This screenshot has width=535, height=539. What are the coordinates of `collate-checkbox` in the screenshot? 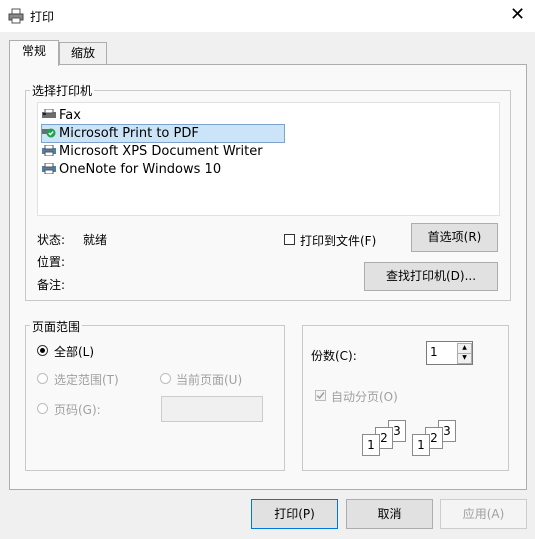 It's located at (320, 395).